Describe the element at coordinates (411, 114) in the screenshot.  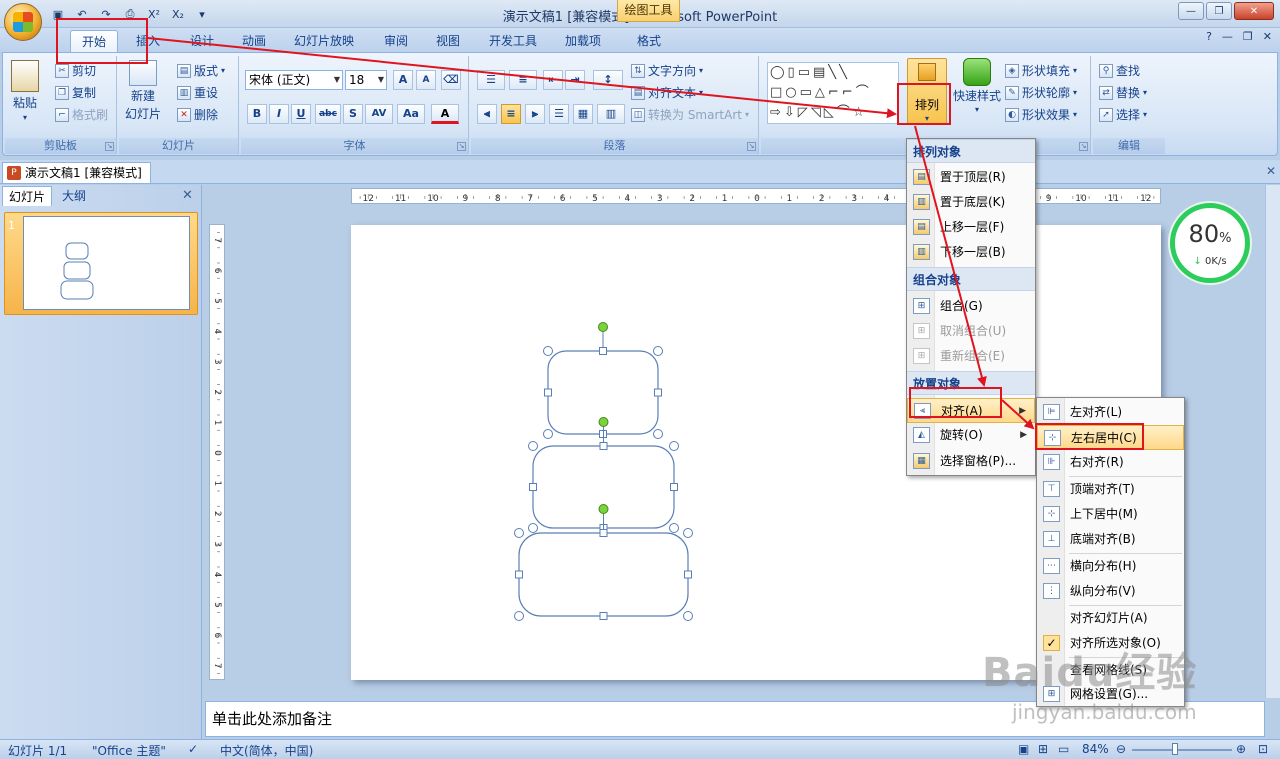
I see `change-case-button: Aa` at that location.